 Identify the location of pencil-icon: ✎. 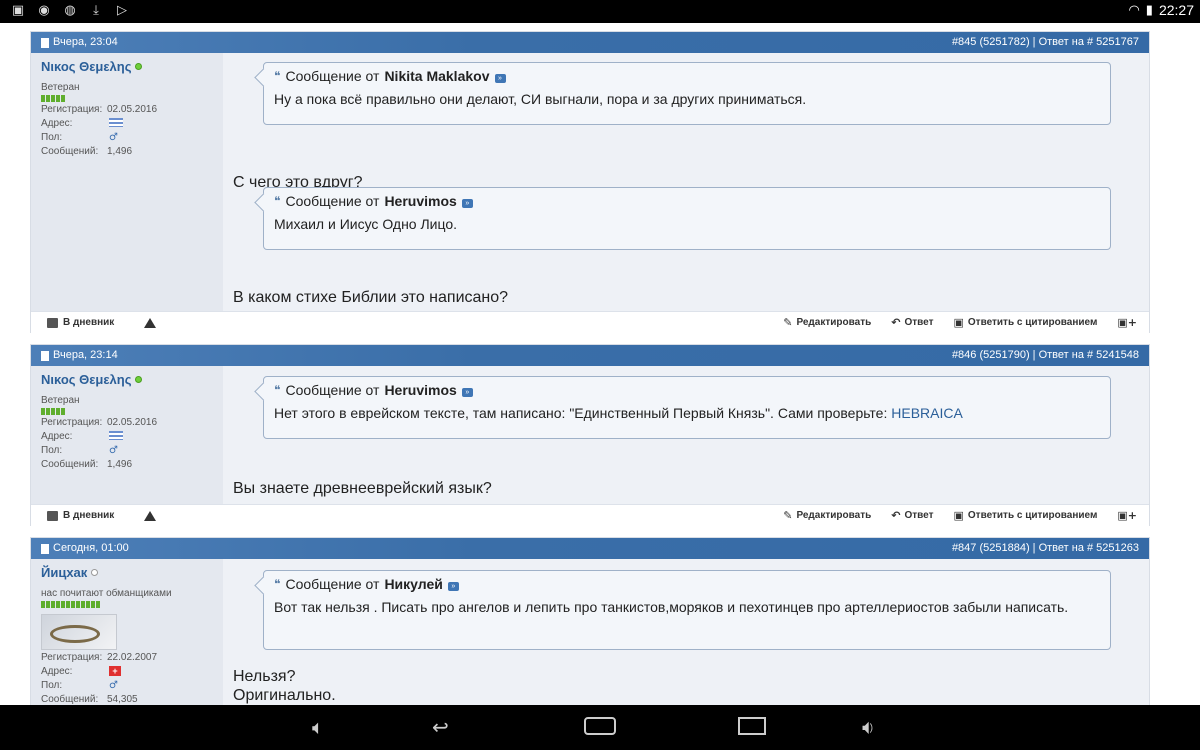
(788, 322).